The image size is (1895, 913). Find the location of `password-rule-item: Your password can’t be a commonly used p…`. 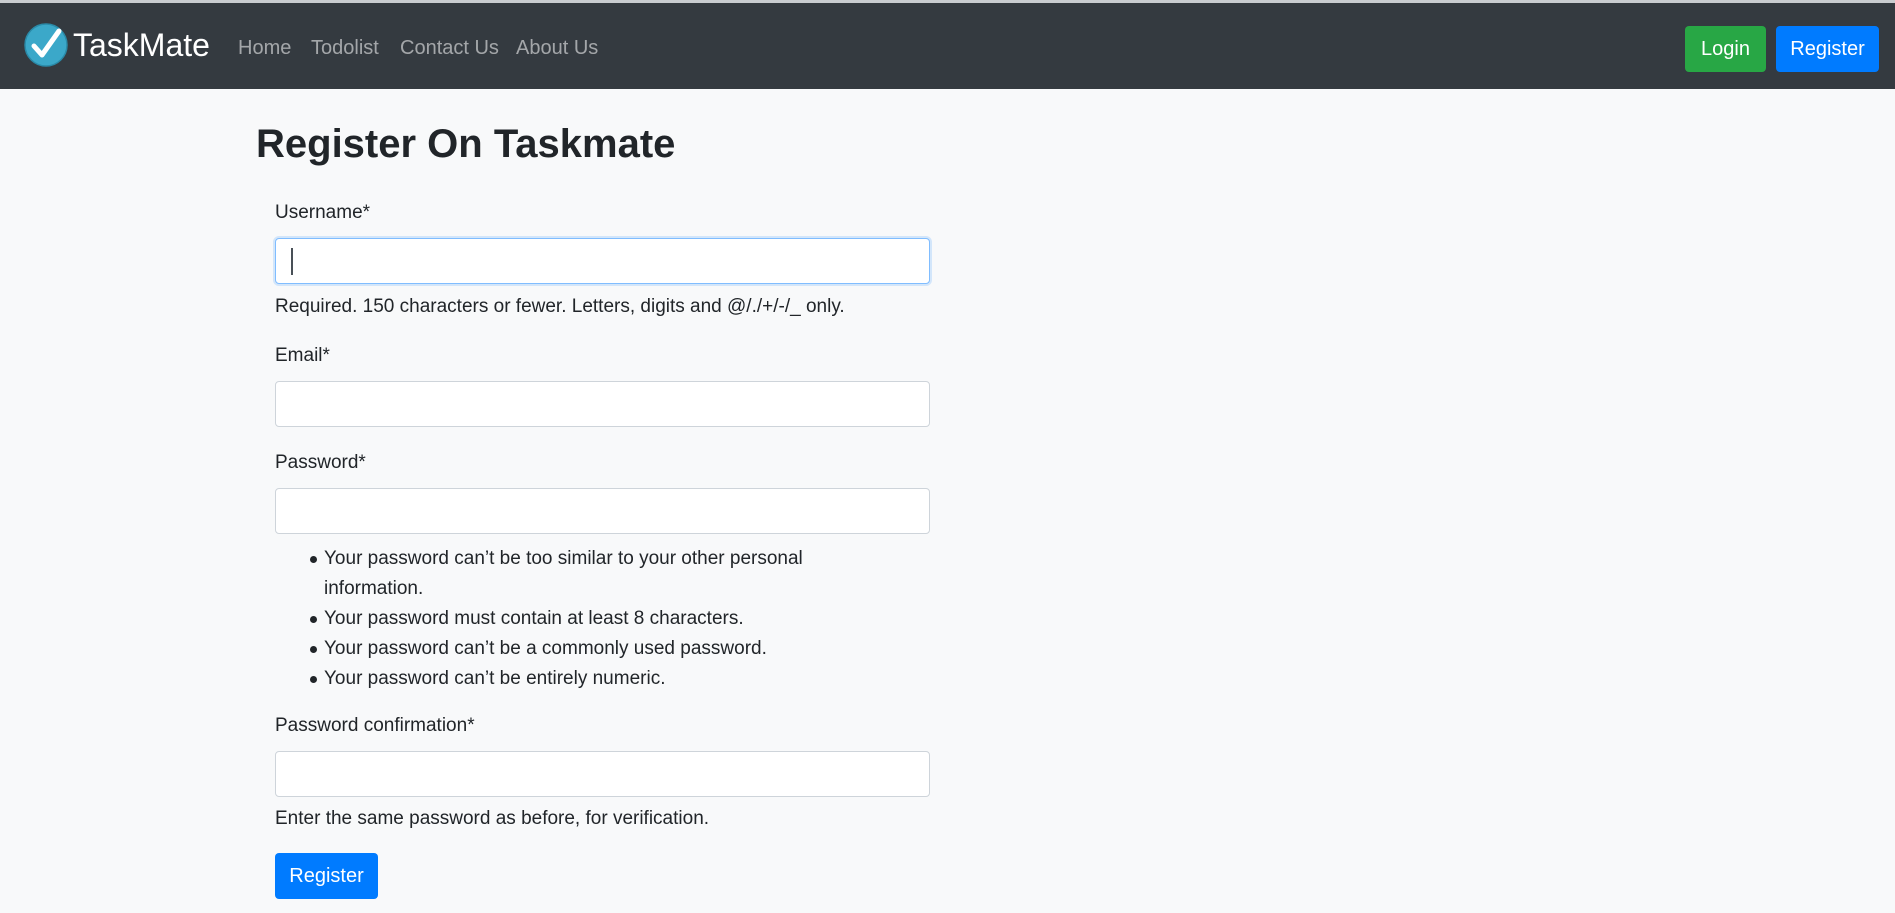

password-rule-item: Your password can’t be a commonly used p… is located at coordinates (585, 649).